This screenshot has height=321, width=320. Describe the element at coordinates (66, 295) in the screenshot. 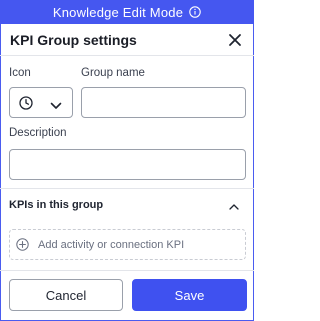

I see `cancel-button: Cancel` at that location.